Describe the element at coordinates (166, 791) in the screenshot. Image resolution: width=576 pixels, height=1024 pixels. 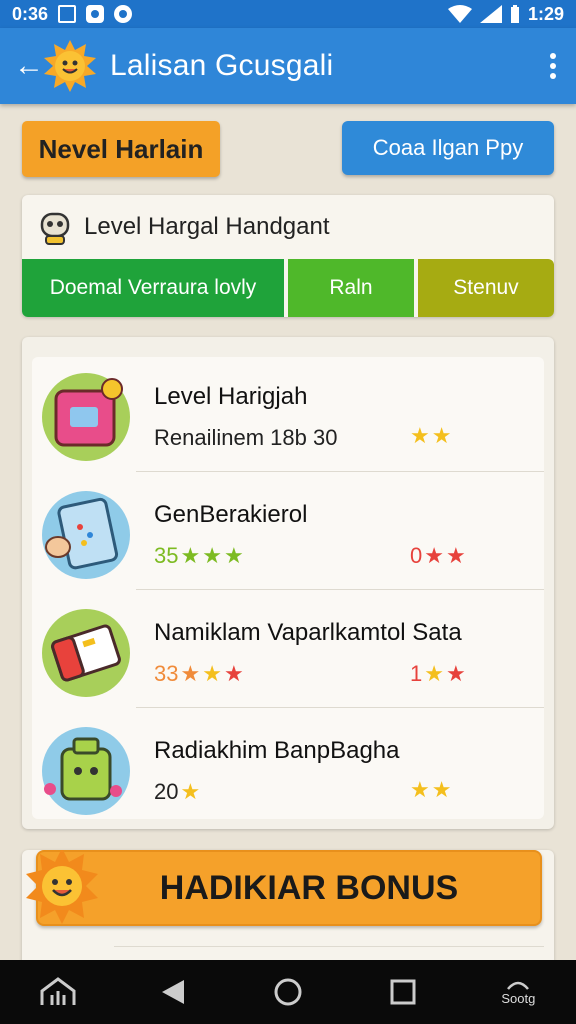
I see `item-left-value: 20` at that location.